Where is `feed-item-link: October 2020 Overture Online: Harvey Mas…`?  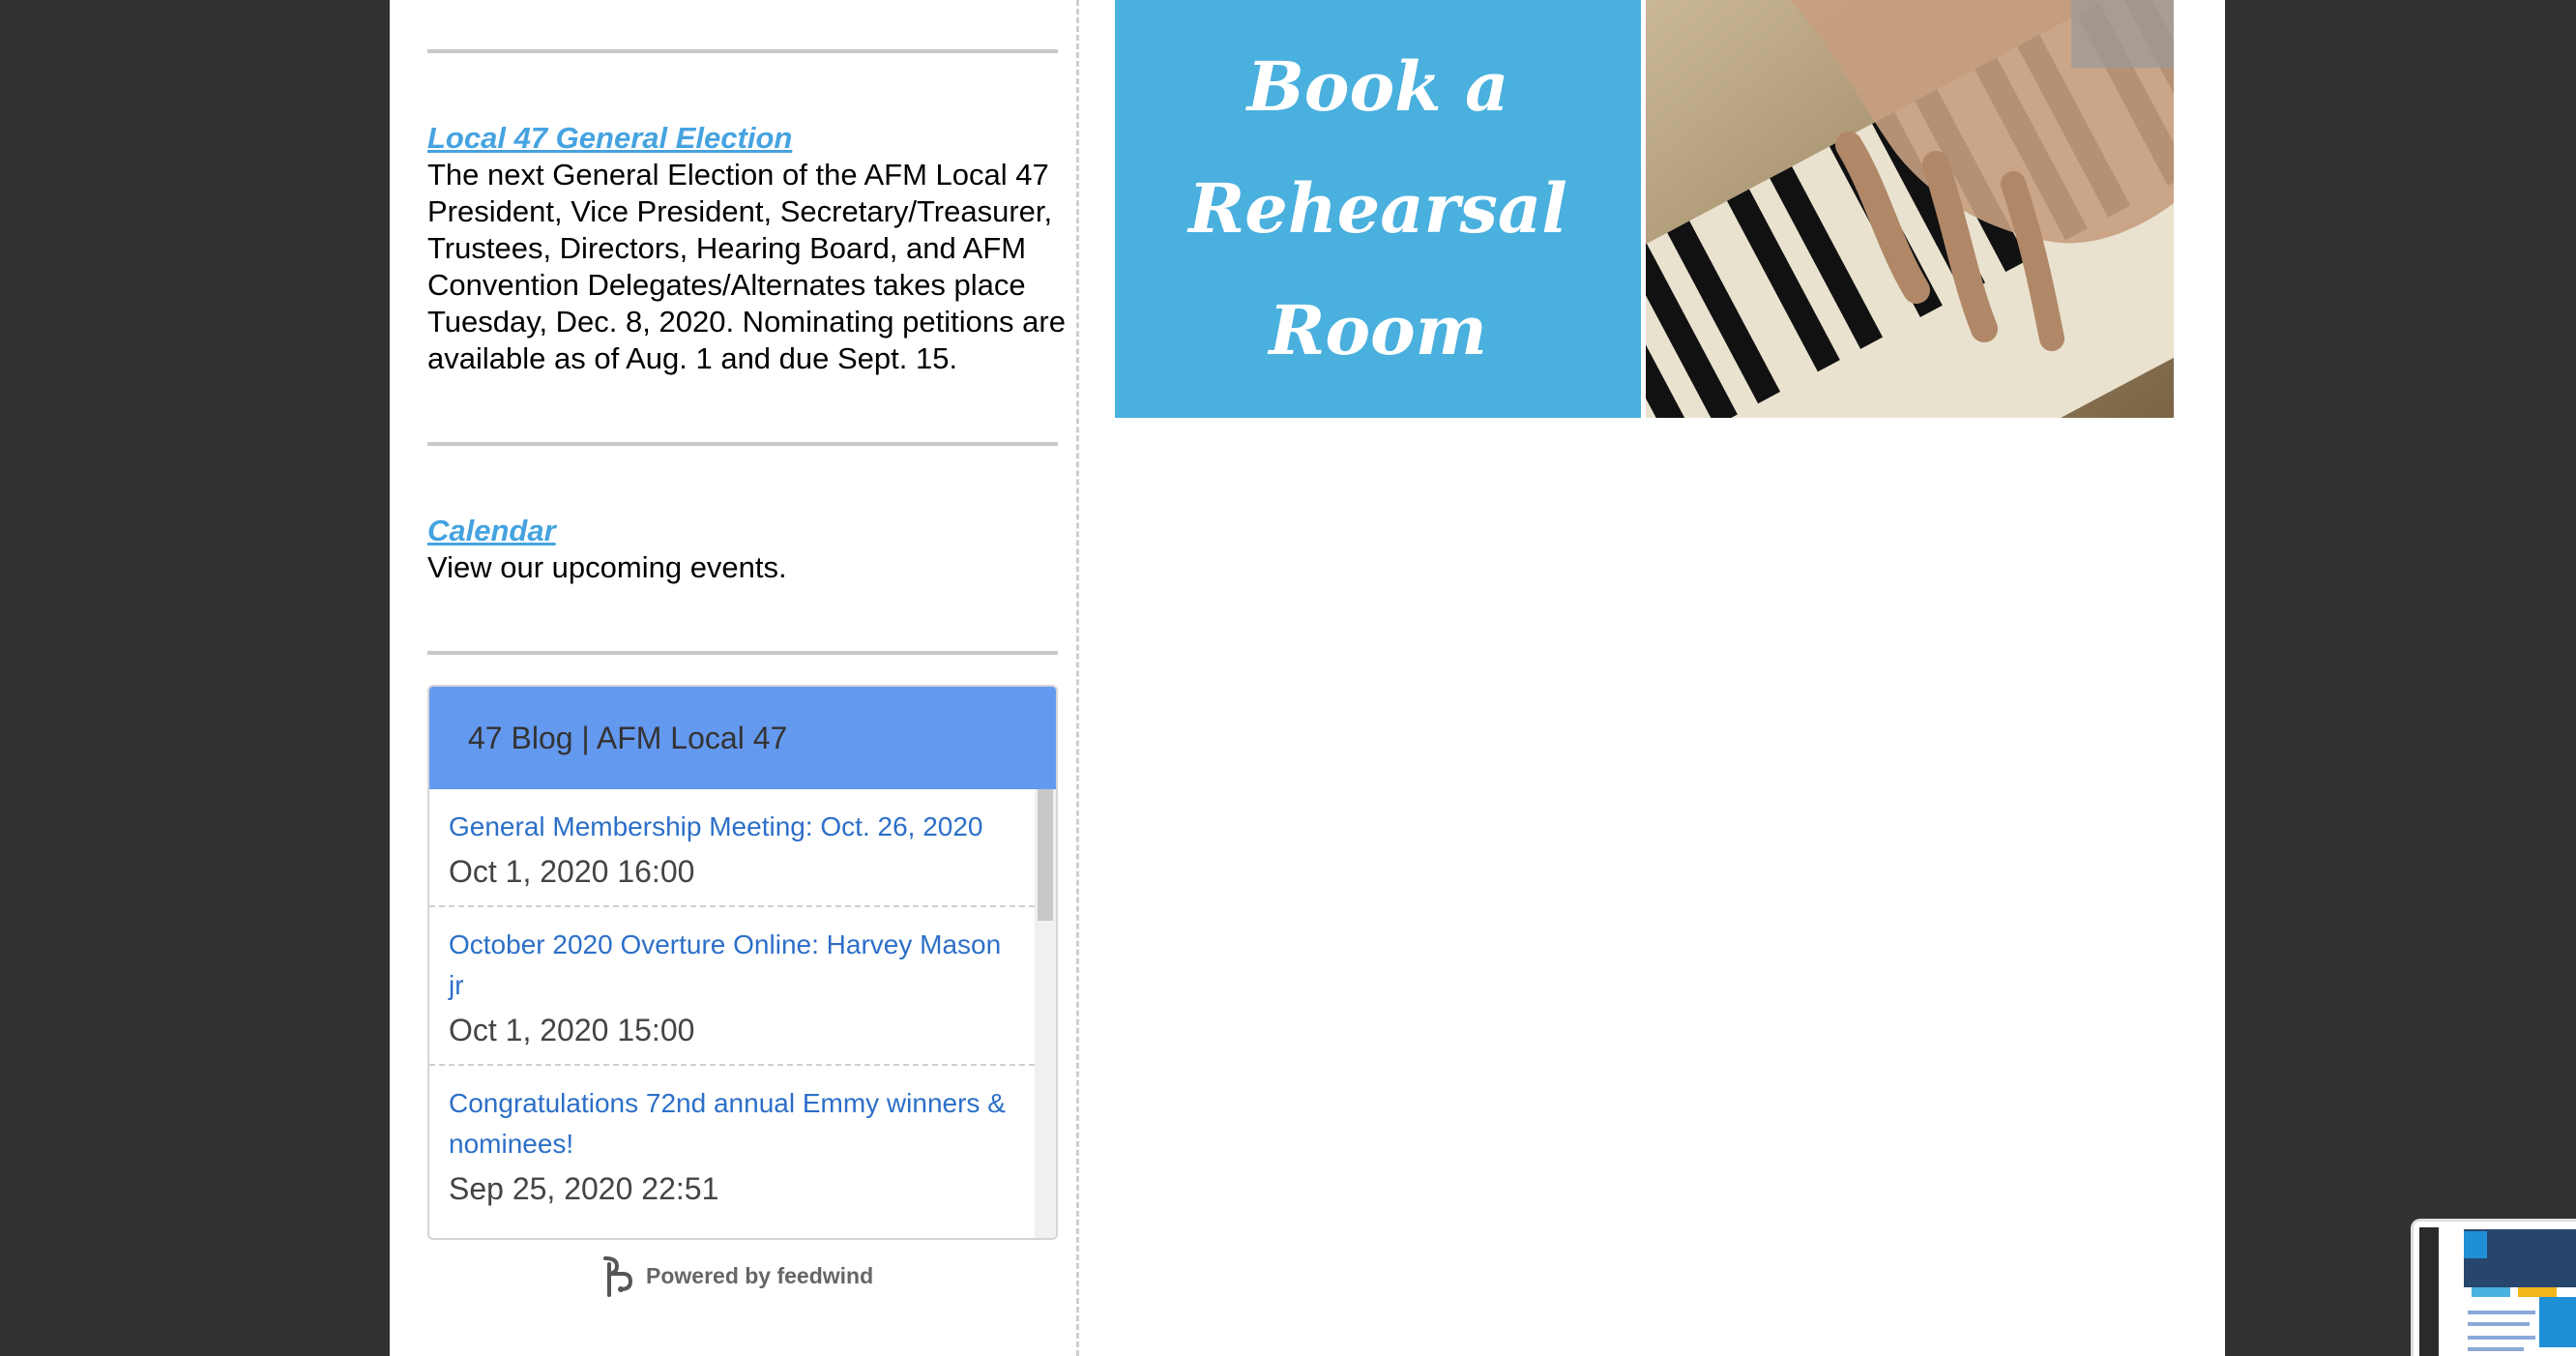
feed-item-link: October 2020 Overture Online: Harvey Mas… is located at coordinates (732, 965).